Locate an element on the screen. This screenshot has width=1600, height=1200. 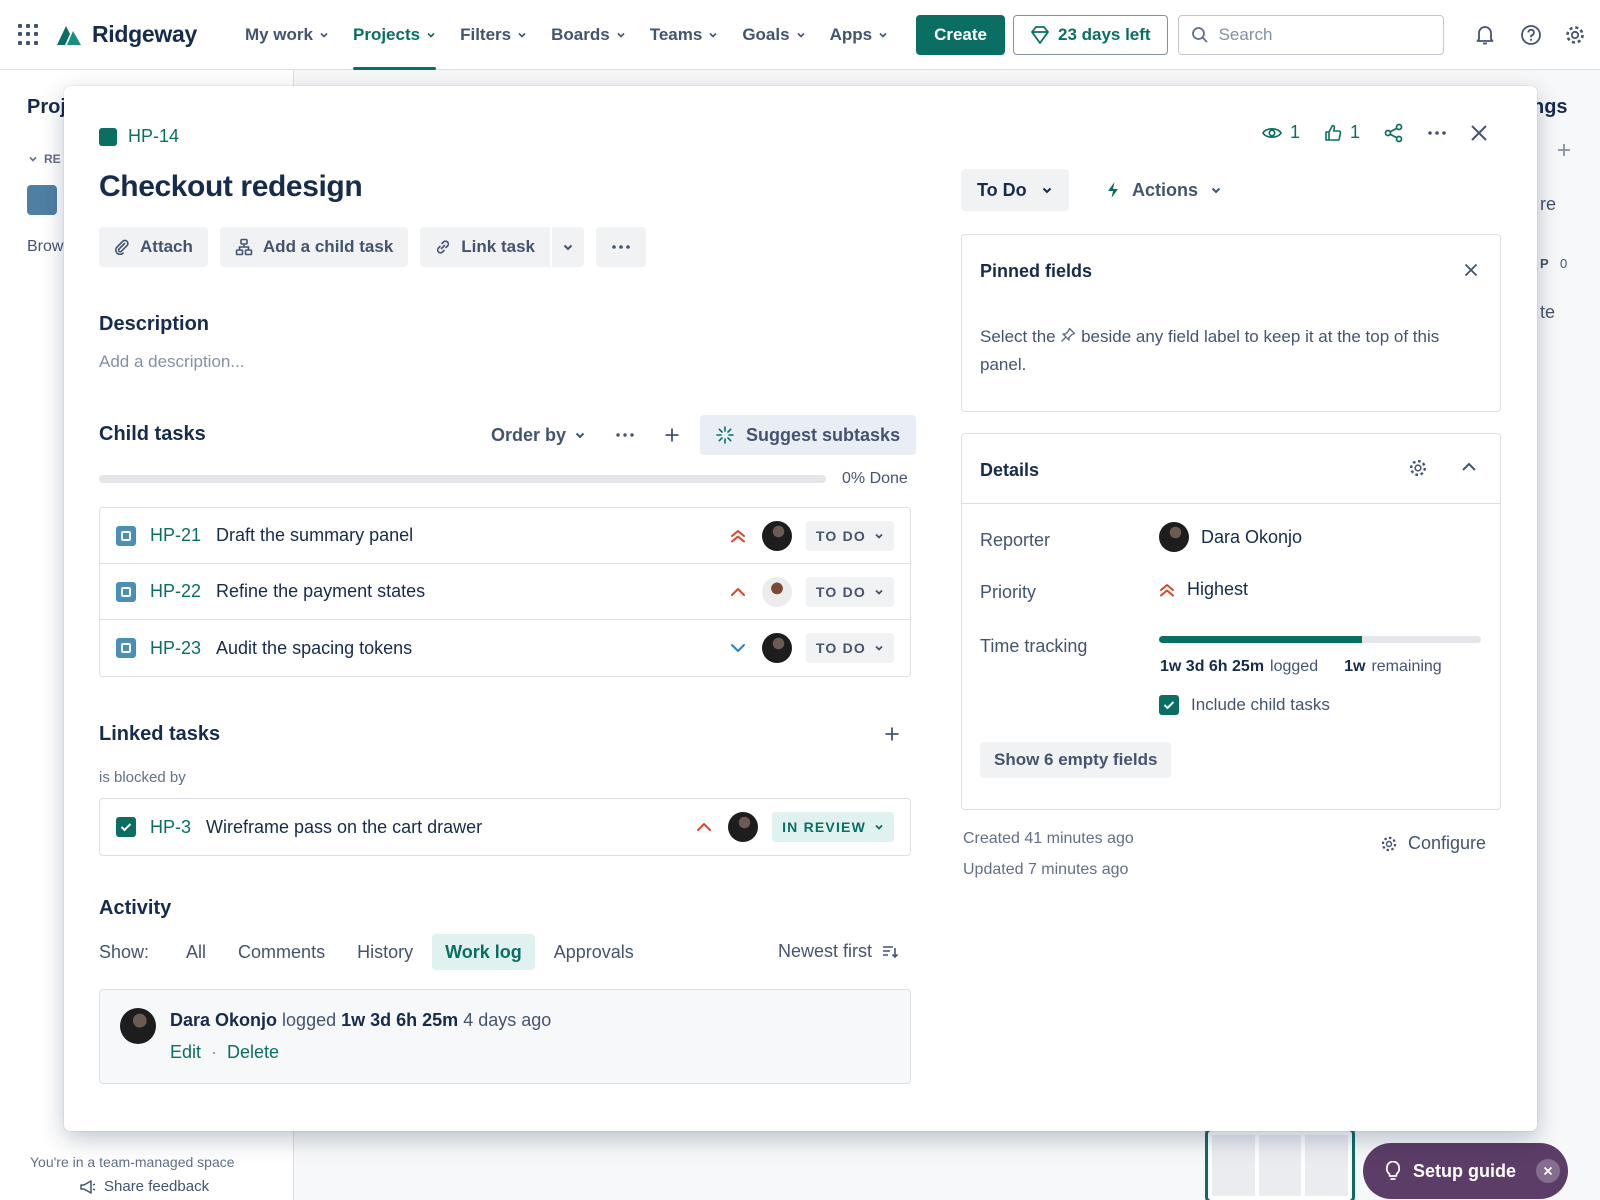
table-row: HP-22 Refine the payment states TO DO is located at coordinates (505, 592).